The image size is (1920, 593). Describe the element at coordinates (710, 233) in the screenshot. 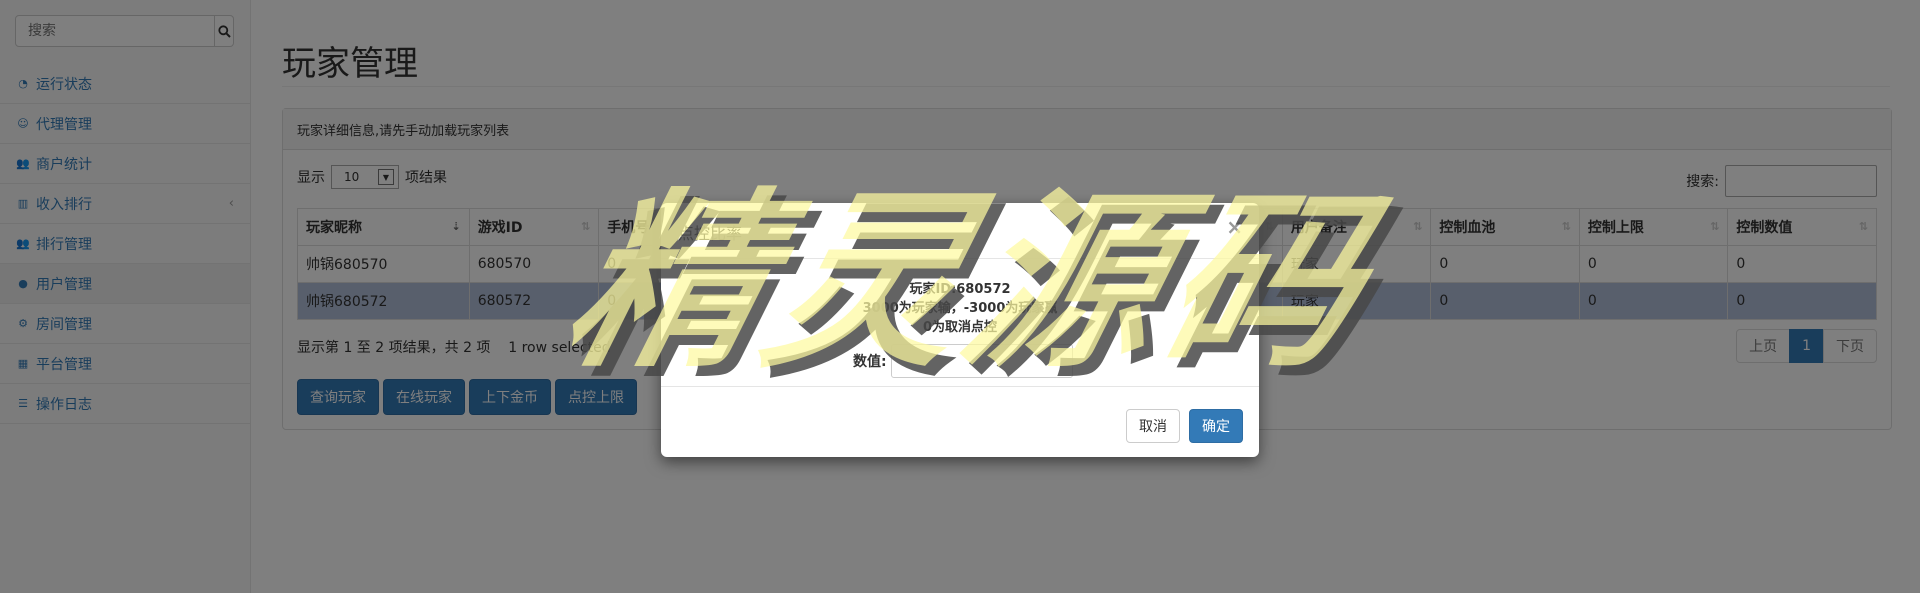

I see `modal-title: 点控比率` at that location.